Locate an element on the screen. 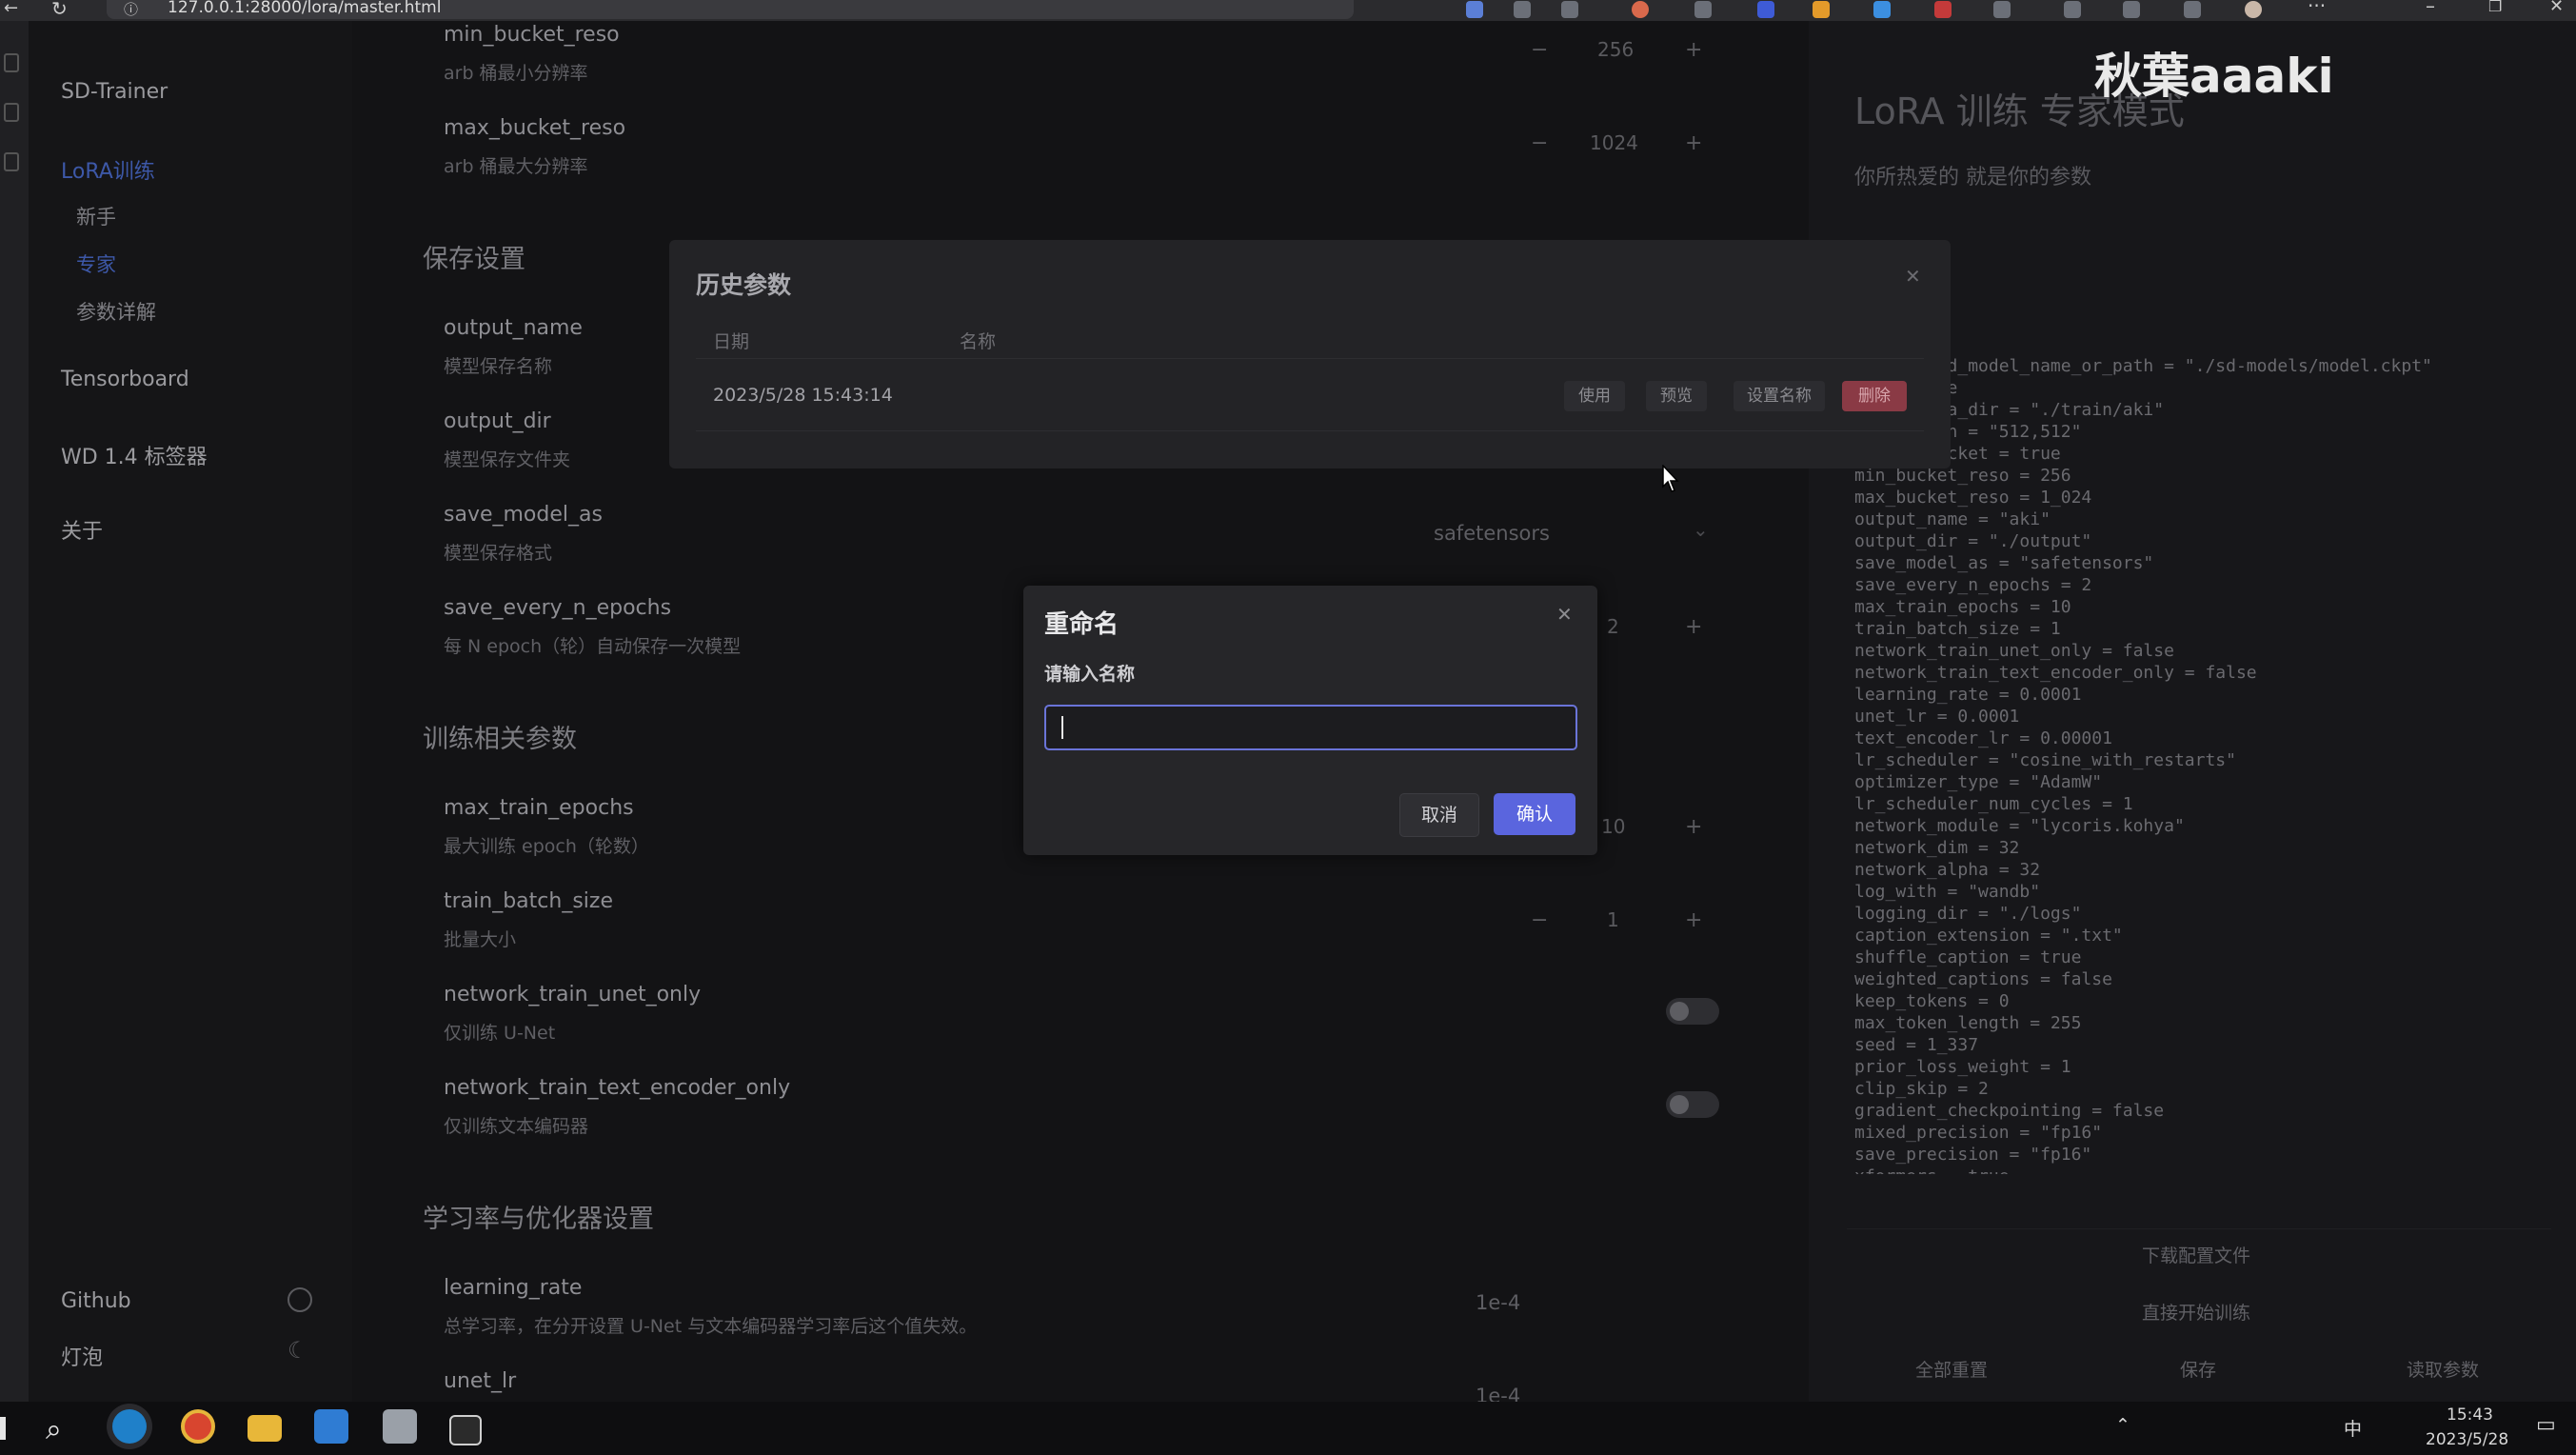  file-explorer-icon is located at coordinates (265, 1428).